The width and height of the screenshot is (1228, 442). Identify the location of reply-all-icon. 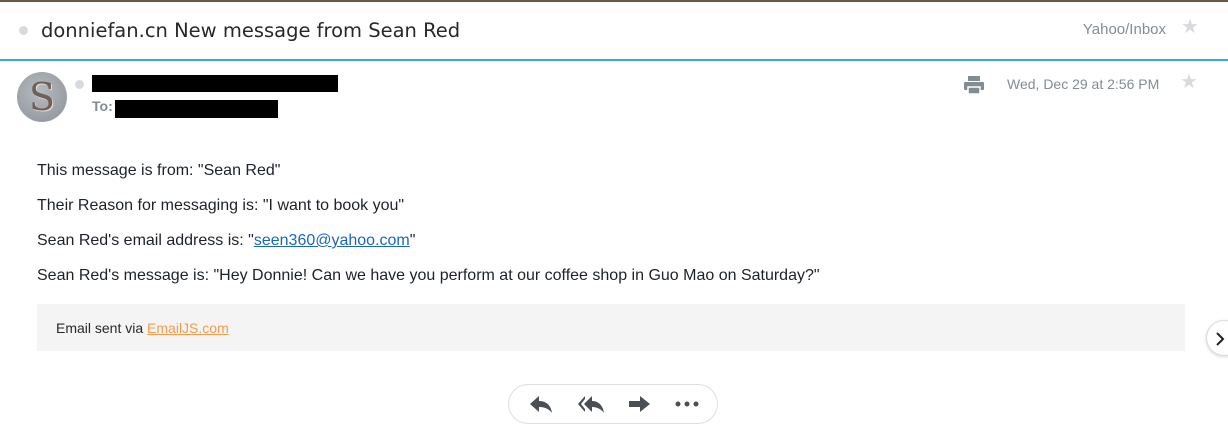
(591, 404).